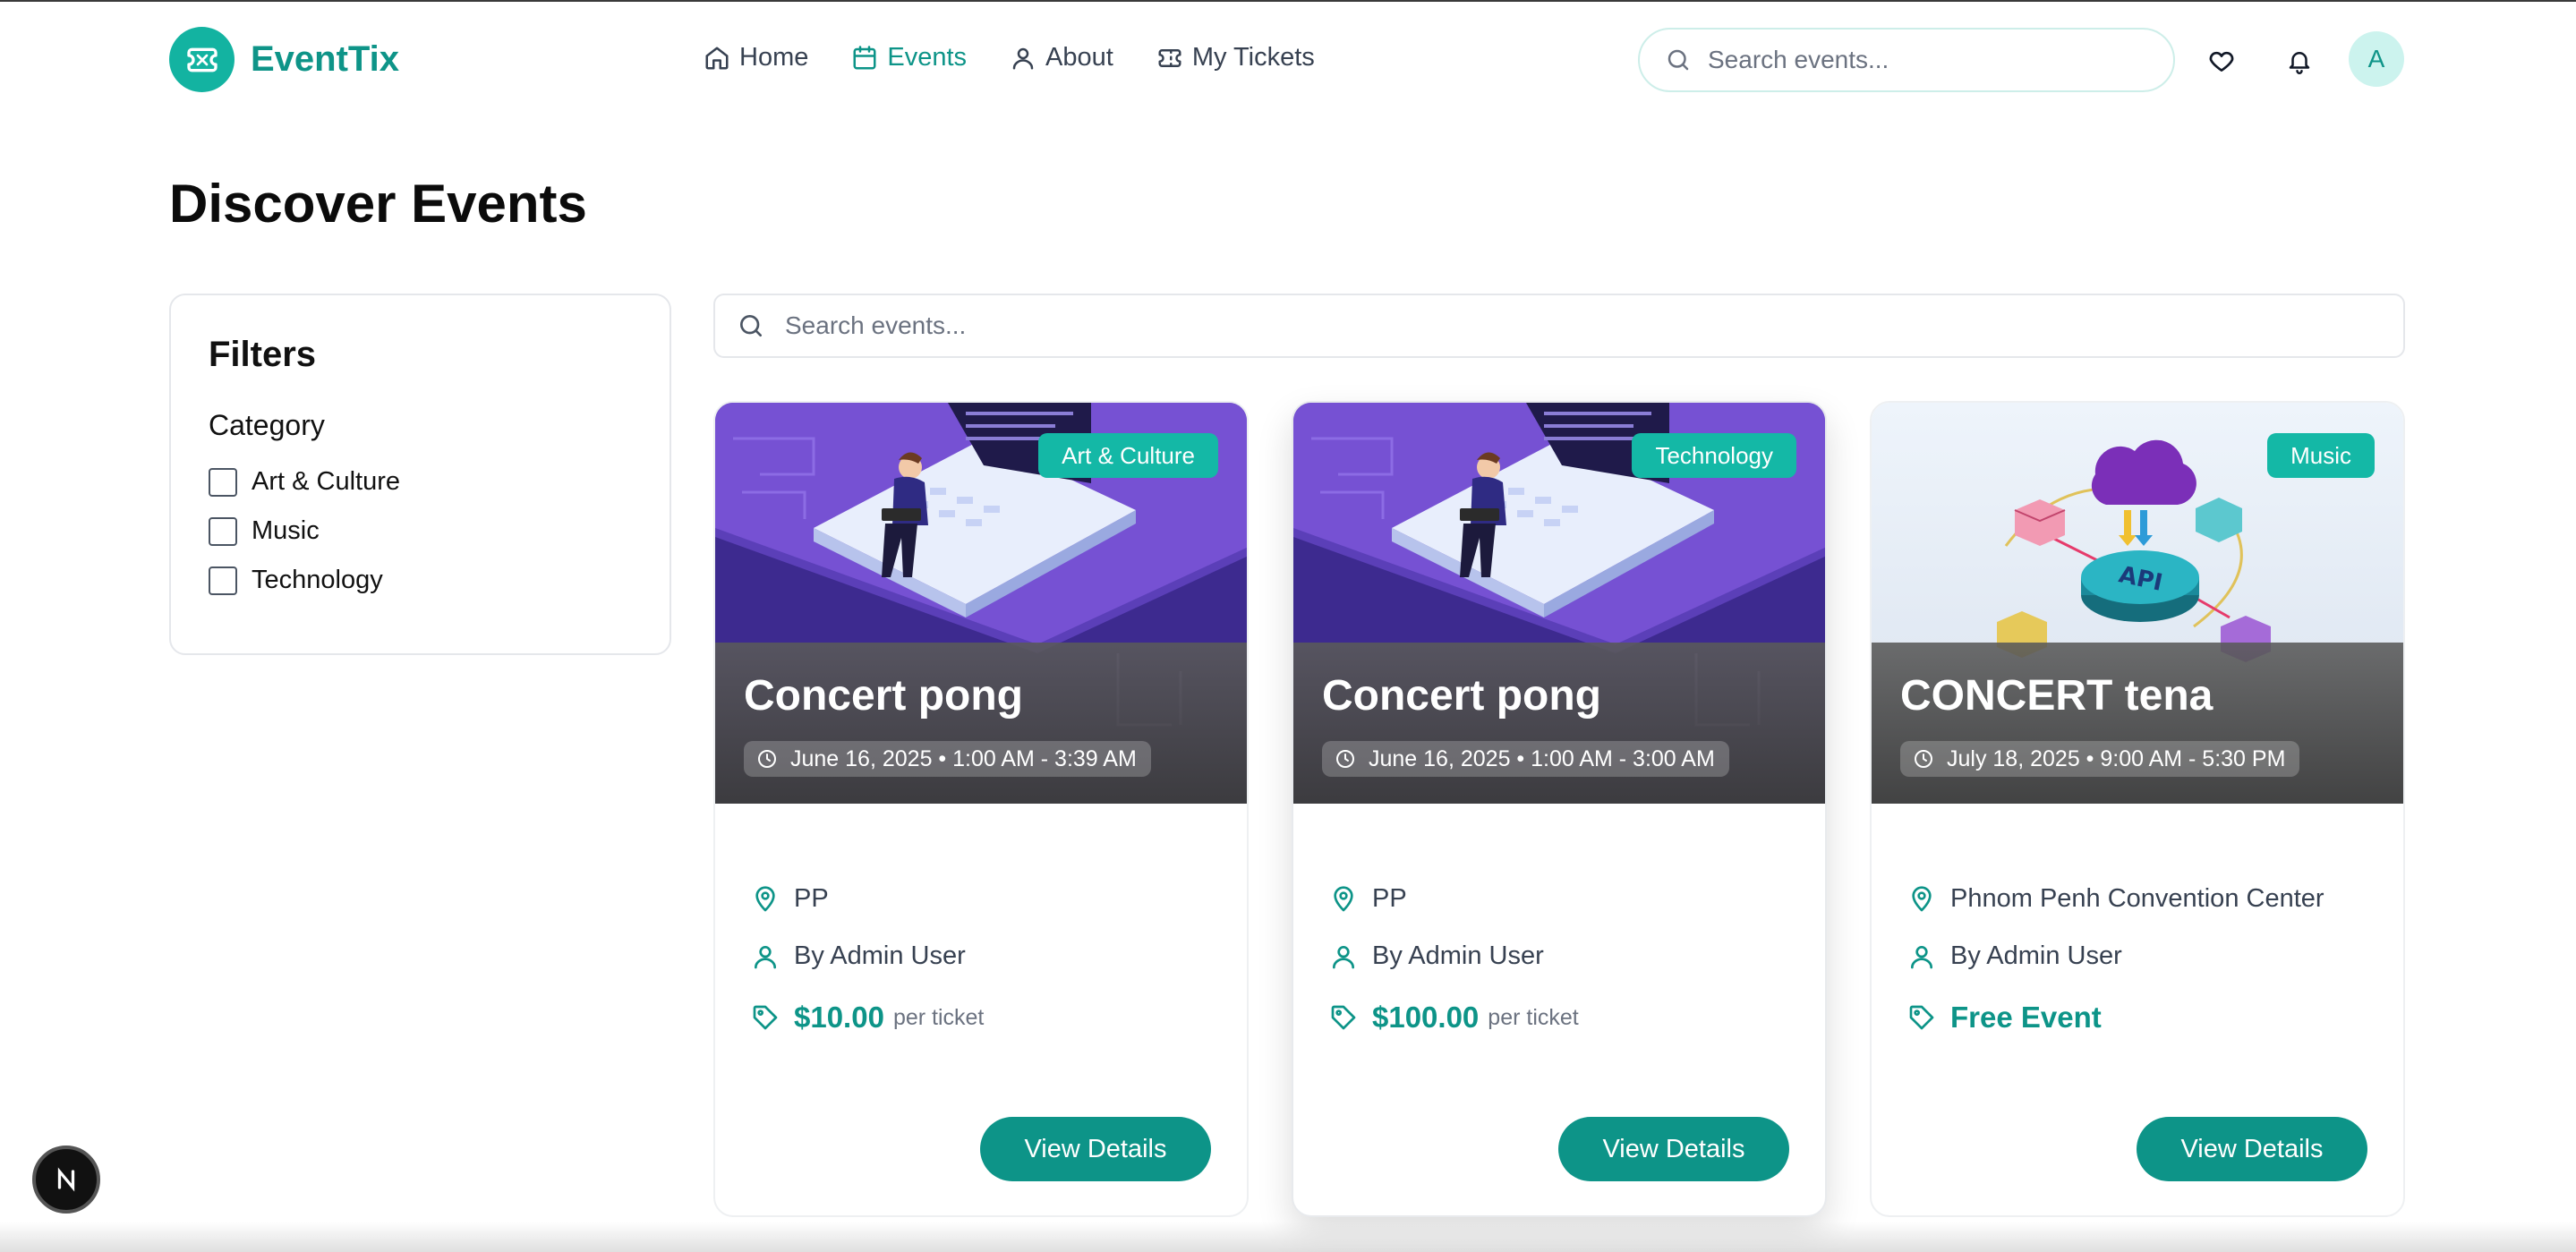 The width and height of the screenshot is (2576, 1252). Describe the element at coordinates (2026, 1017) in the screenshot. I see `event-price-value: Free Event` at that location.